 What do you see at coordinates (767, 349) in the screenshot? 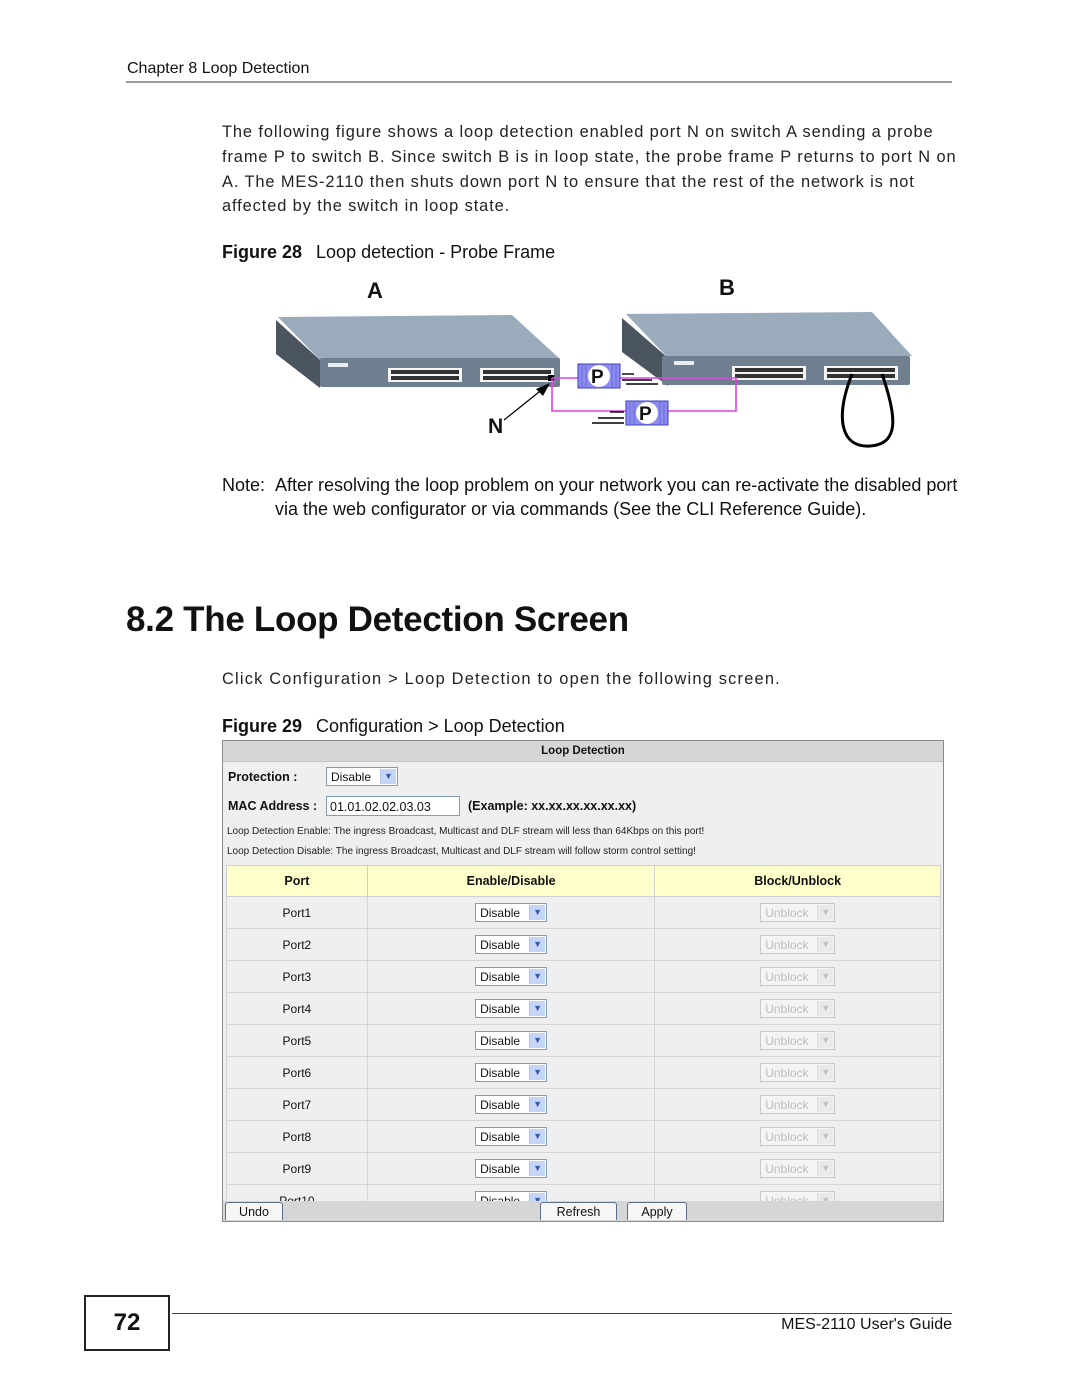
I see `switch-b-icon` at bounding box center [767, 349].